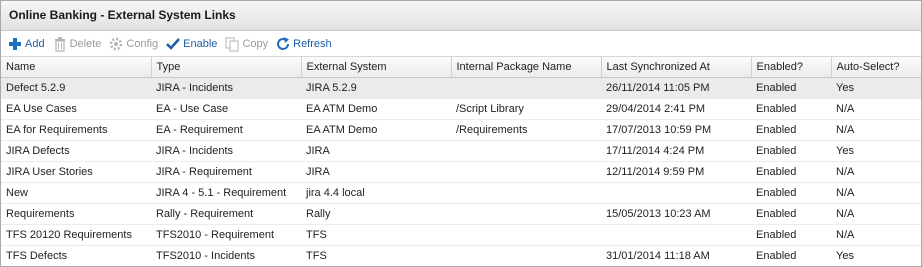 This screenshot has height=267, width=922. Describe the element at coordinates (676, 255) in the screenshot. I see `last-synchronized-cell: 31/01/2014 11:18 AM` at that location.